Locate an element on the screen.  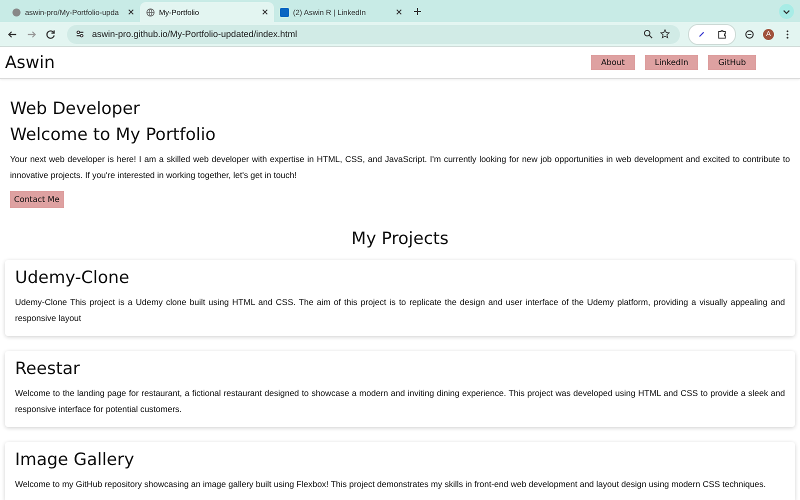
section-title: My Projects is located at coordinates (400, 239).